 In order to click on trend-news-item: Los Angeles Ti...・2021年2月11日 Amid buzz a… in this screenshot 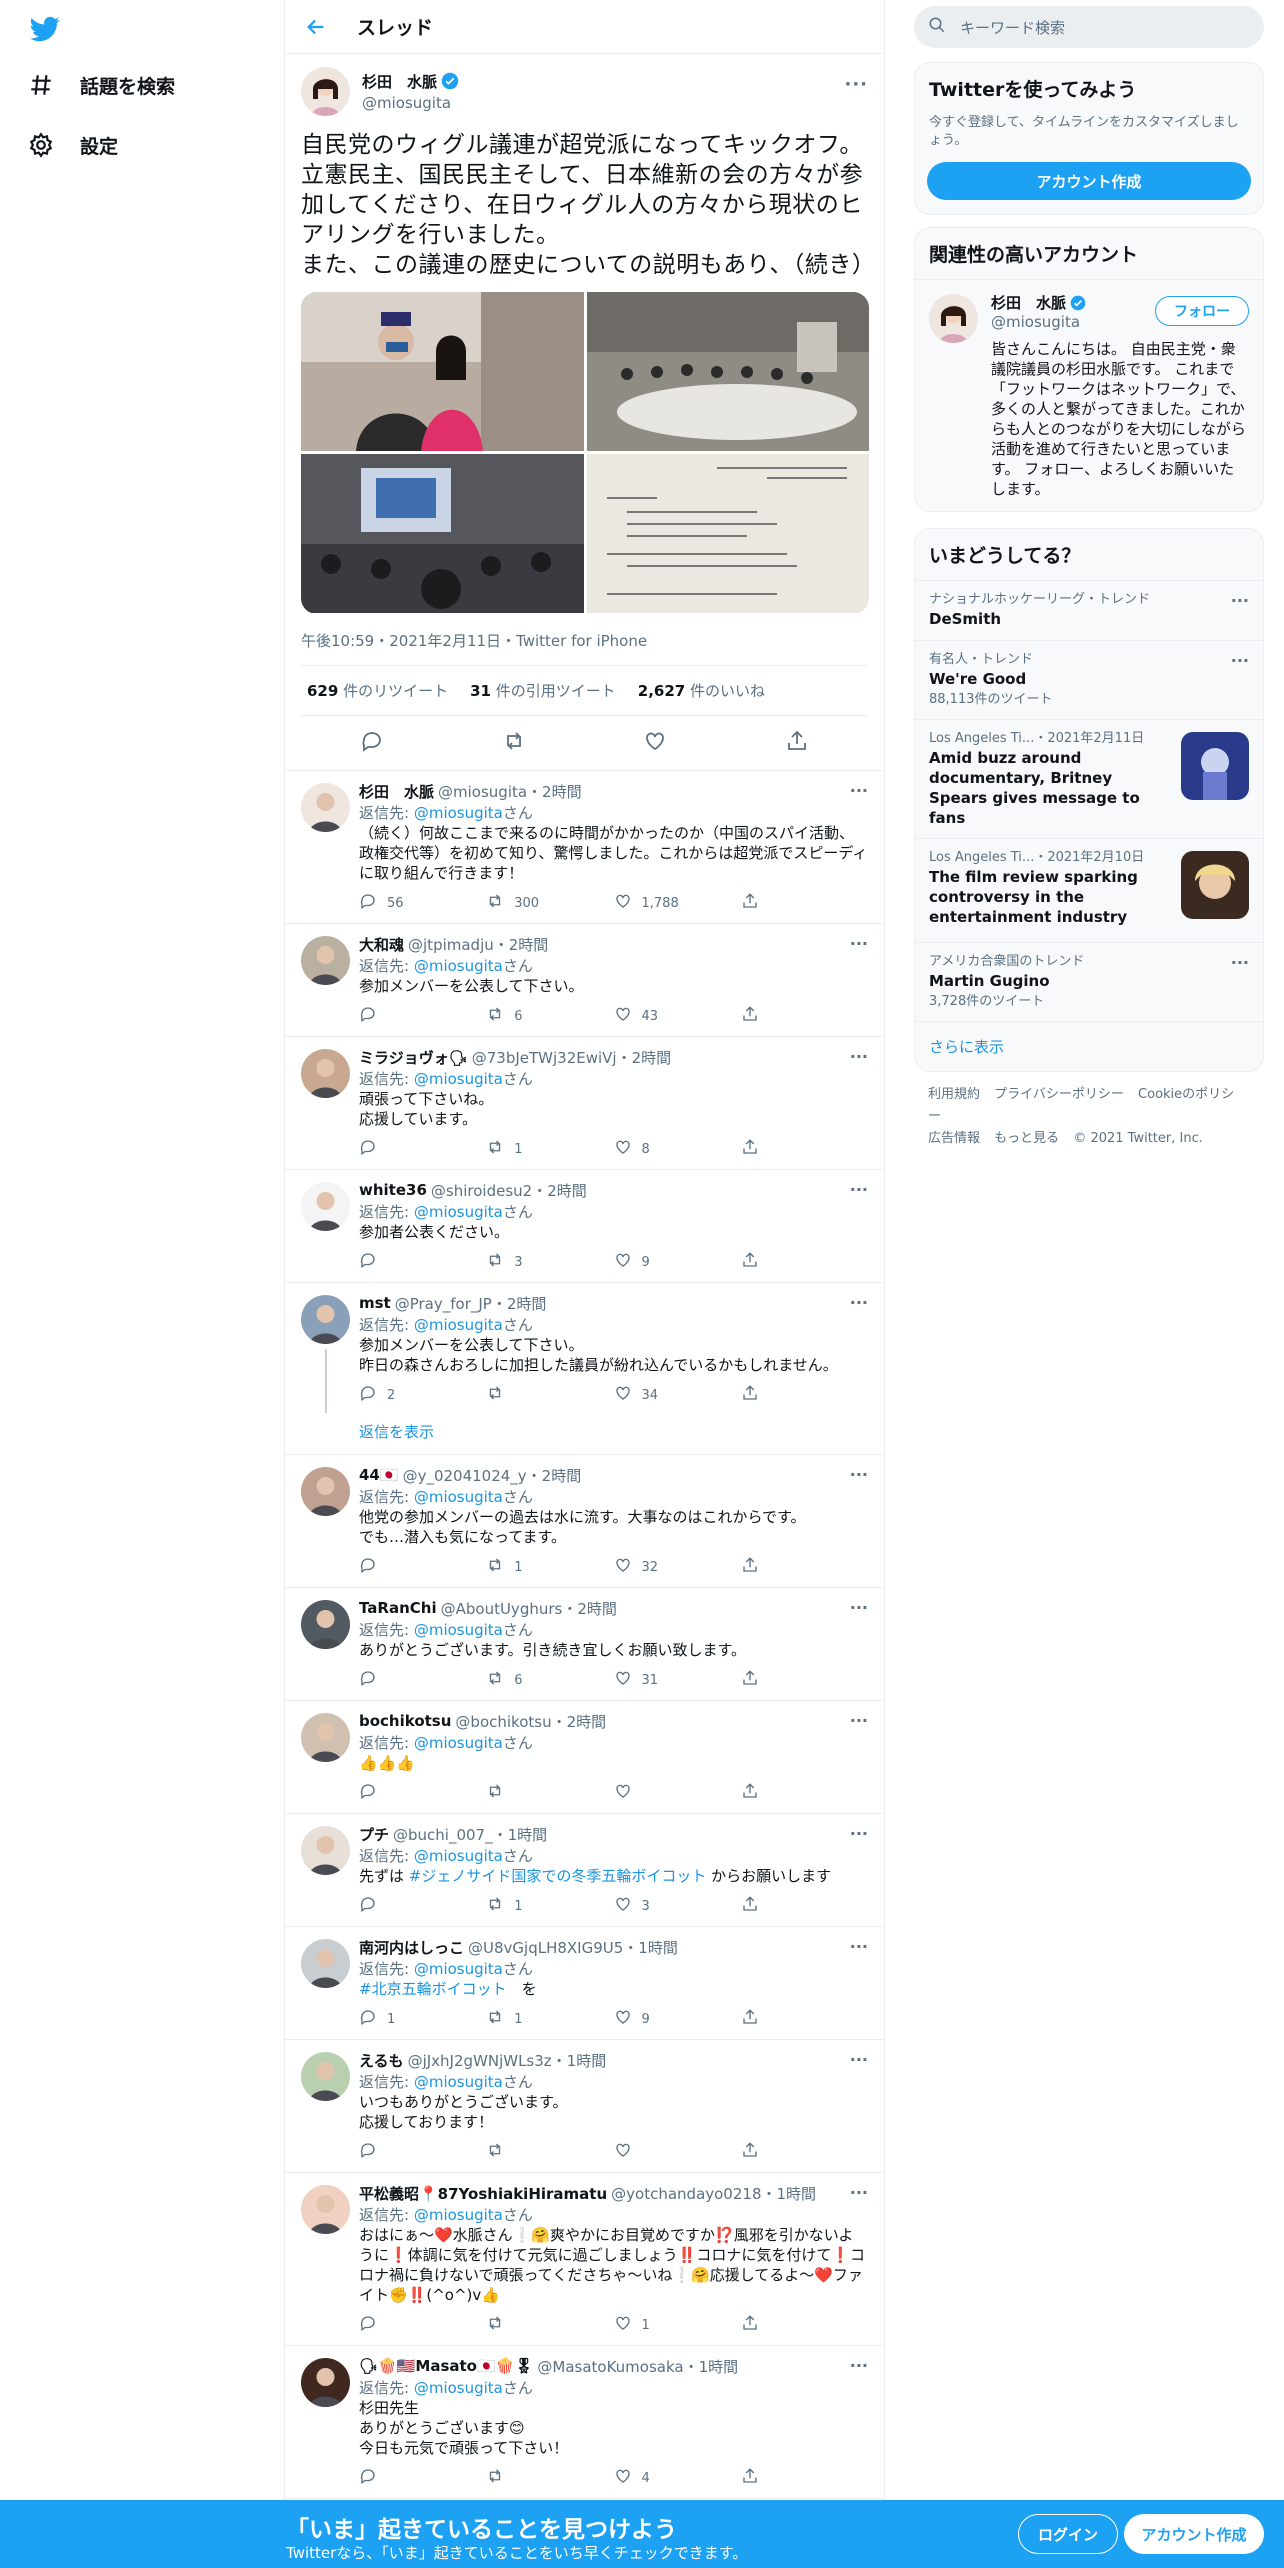, I will do `click(1089, 778)`.